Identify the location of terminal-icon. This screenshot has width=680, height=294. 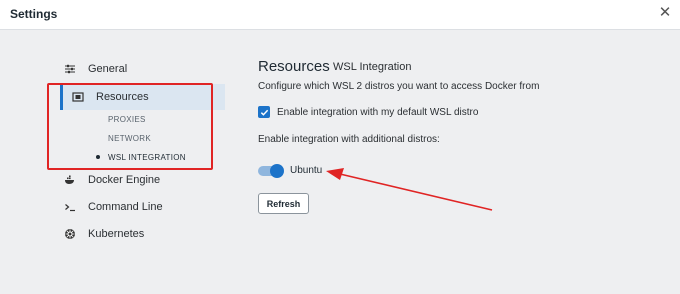
(70, 207).